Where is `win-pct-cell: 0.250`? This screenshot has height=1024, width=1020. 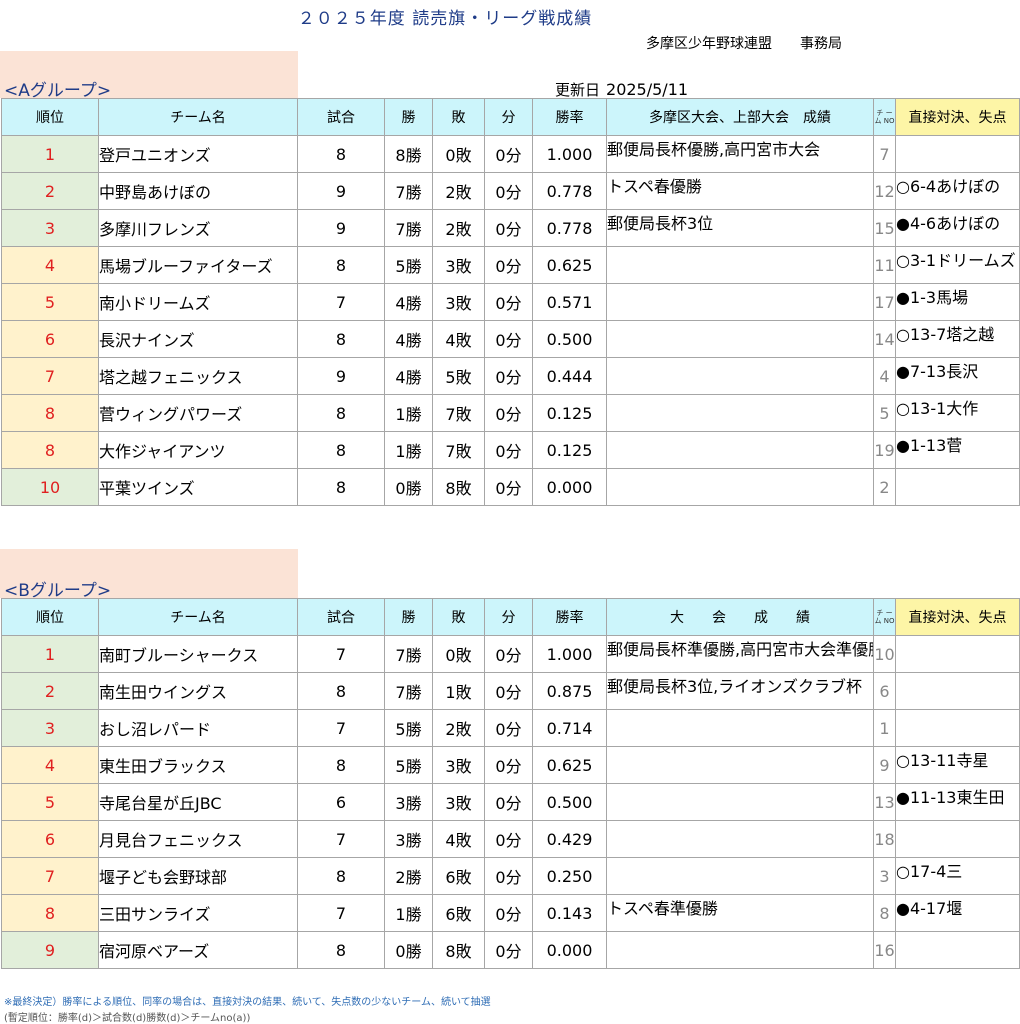
win-pct-cell: 0.250 is located at coordinates (569, 876).